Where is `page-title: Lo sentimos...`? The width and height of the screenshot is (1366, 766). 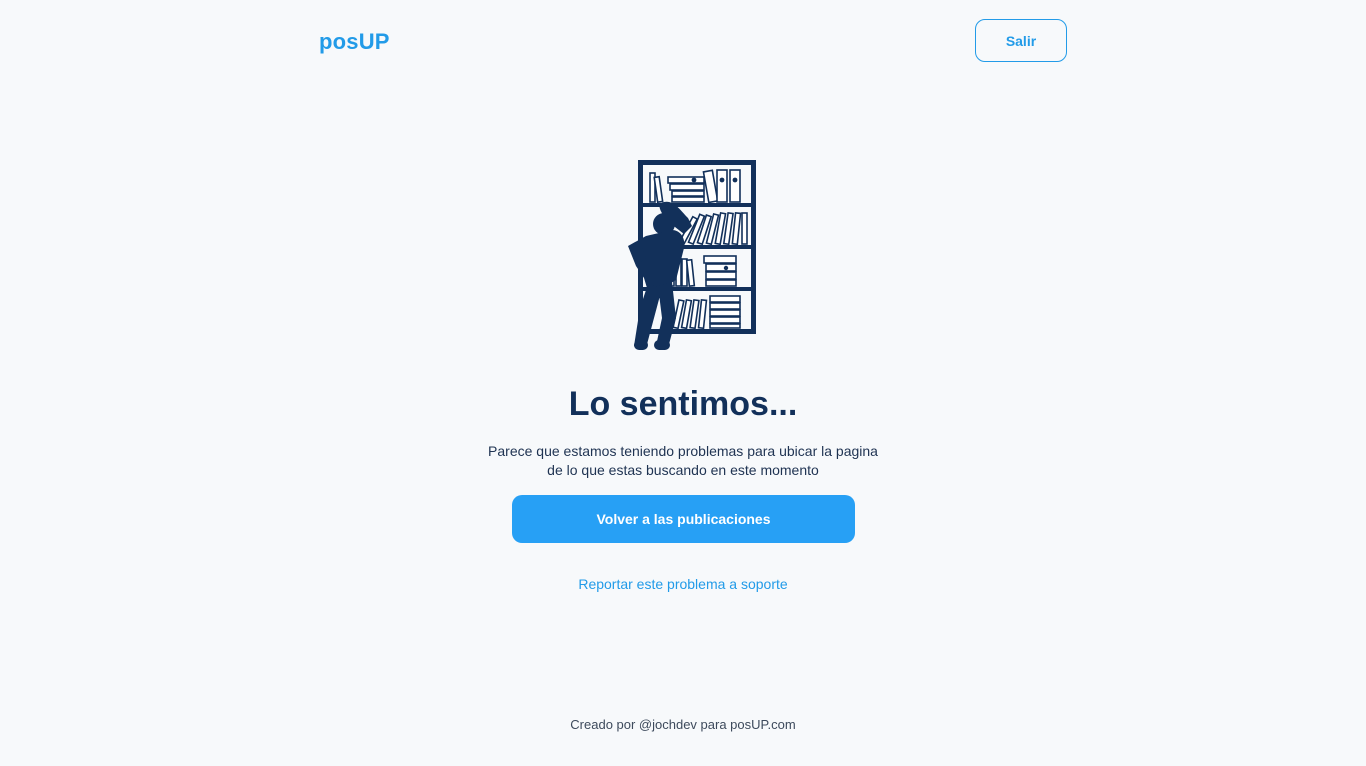 page-title: Lo sentimos... is located at coordinates (683, 404).